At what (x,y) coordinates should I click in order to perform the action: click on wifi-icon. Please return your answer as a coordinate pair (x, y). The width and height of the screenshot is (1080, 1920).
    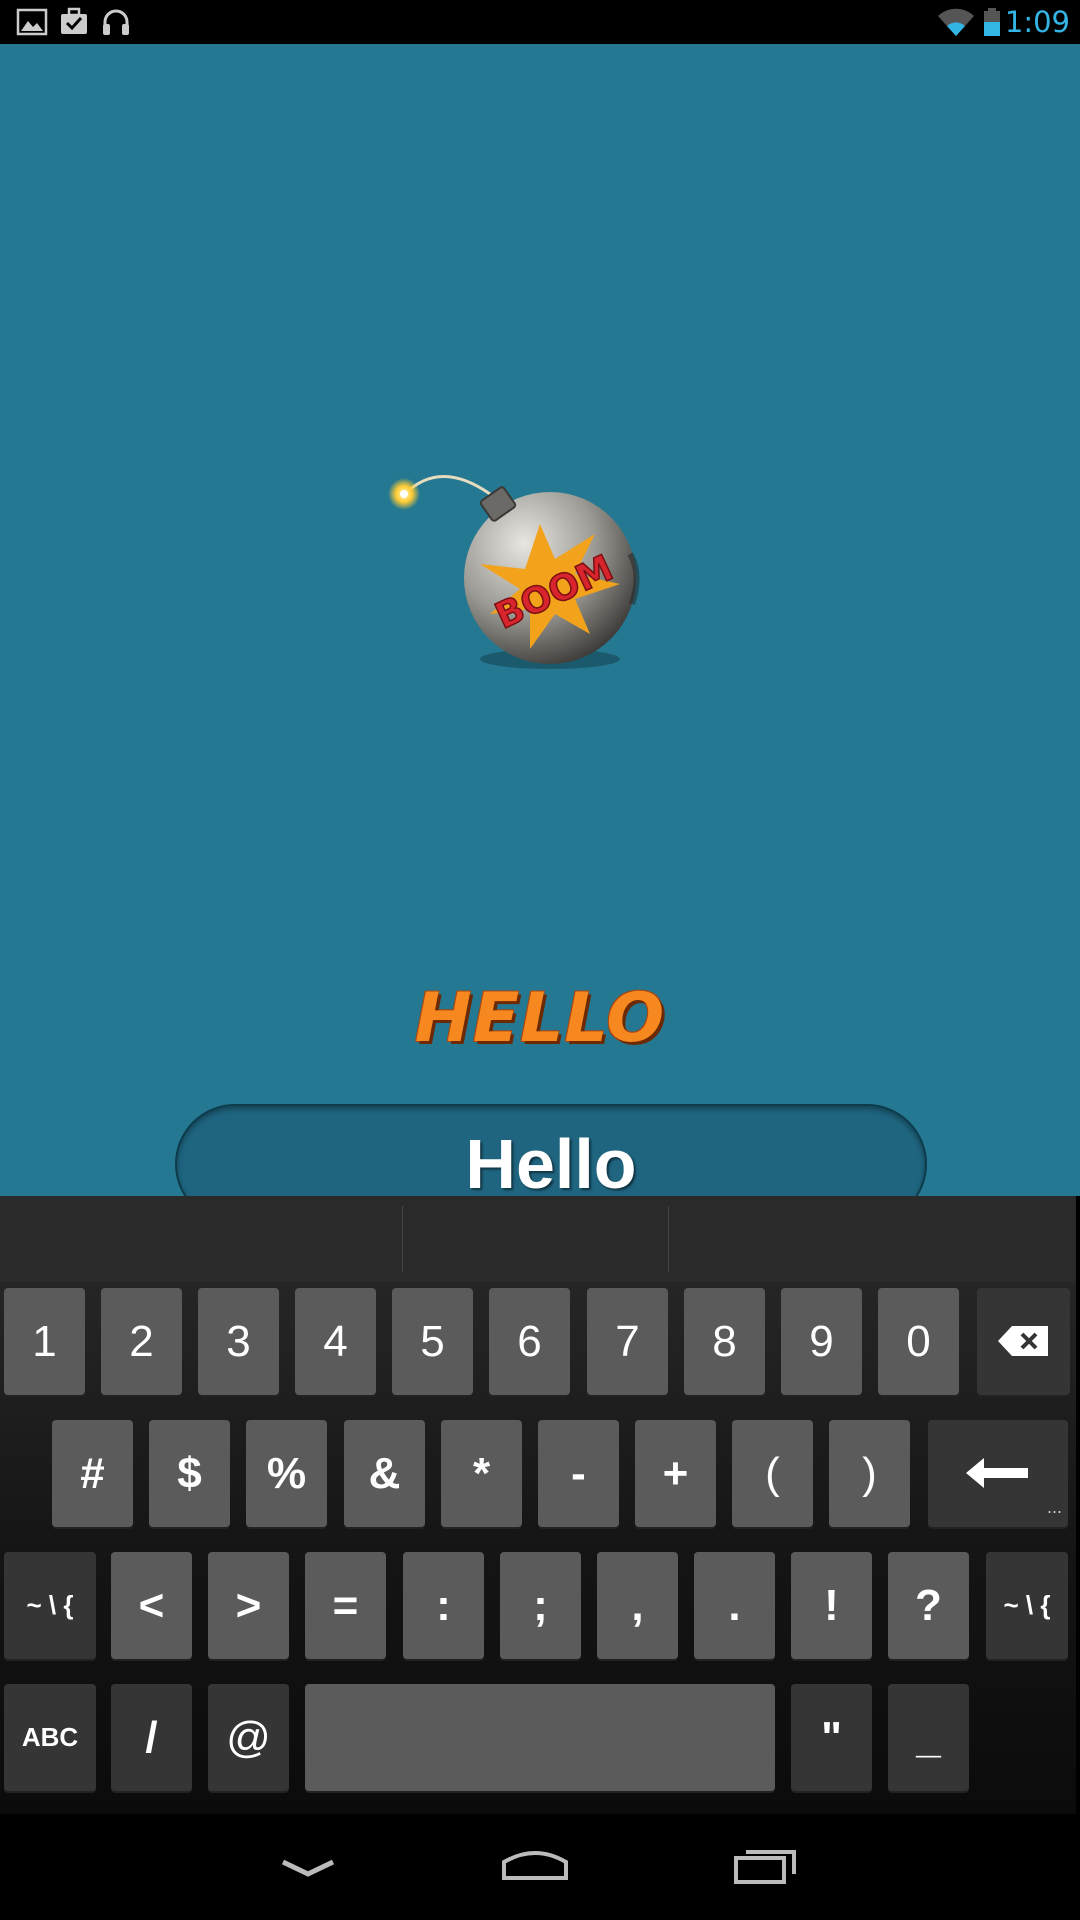
    Looking at the image, I should click on (956, 22).